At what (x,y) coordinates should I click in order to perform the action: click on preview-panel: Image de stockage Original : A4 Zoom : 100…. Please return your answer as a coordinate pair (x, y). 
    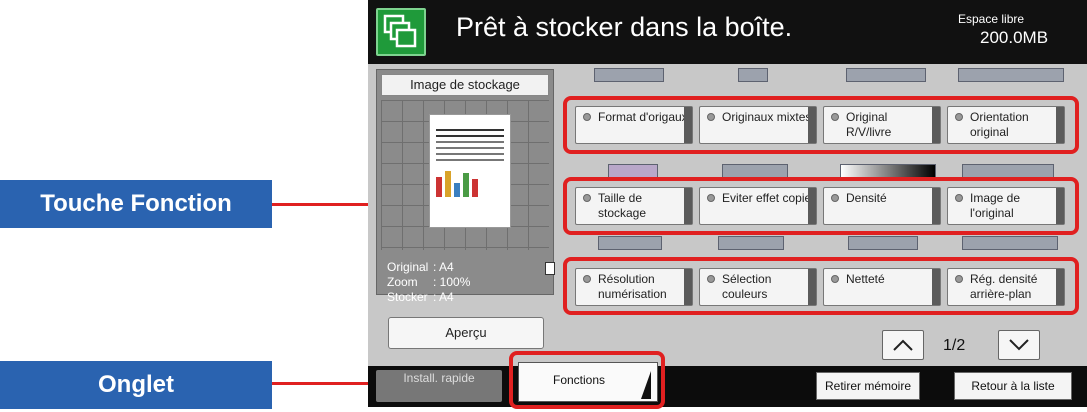
    Looking at the image, I should click on (465, 186).